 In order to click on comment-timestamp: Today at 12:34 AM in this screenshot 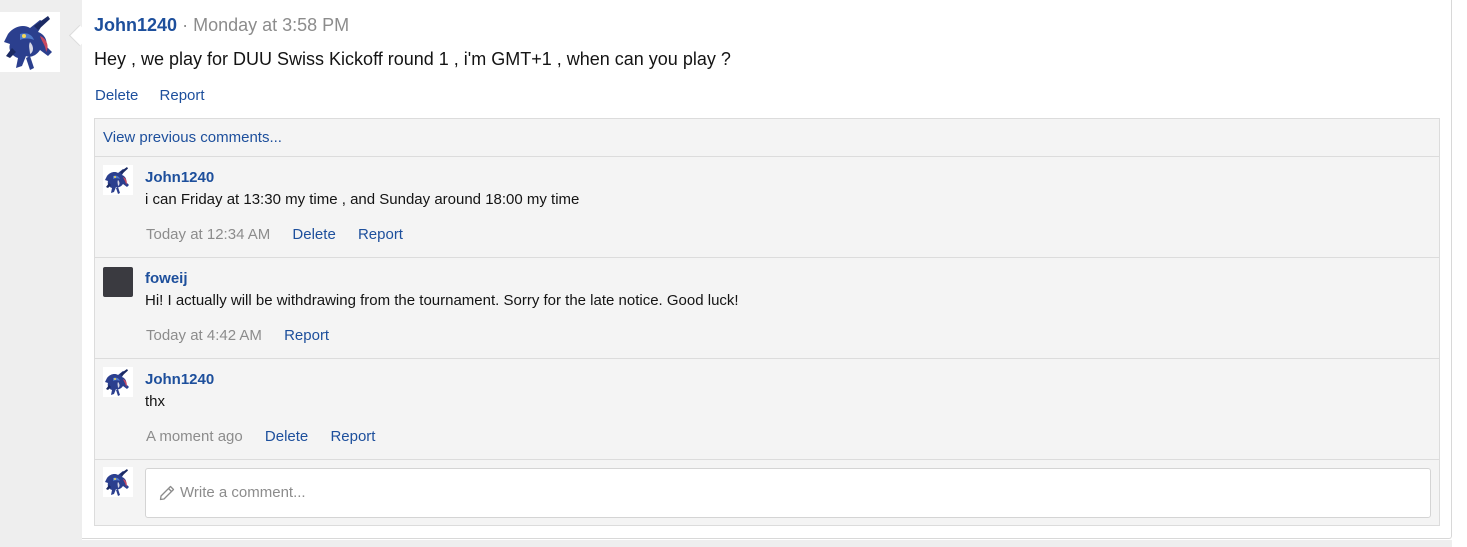, I will do `click(208, 234)`.